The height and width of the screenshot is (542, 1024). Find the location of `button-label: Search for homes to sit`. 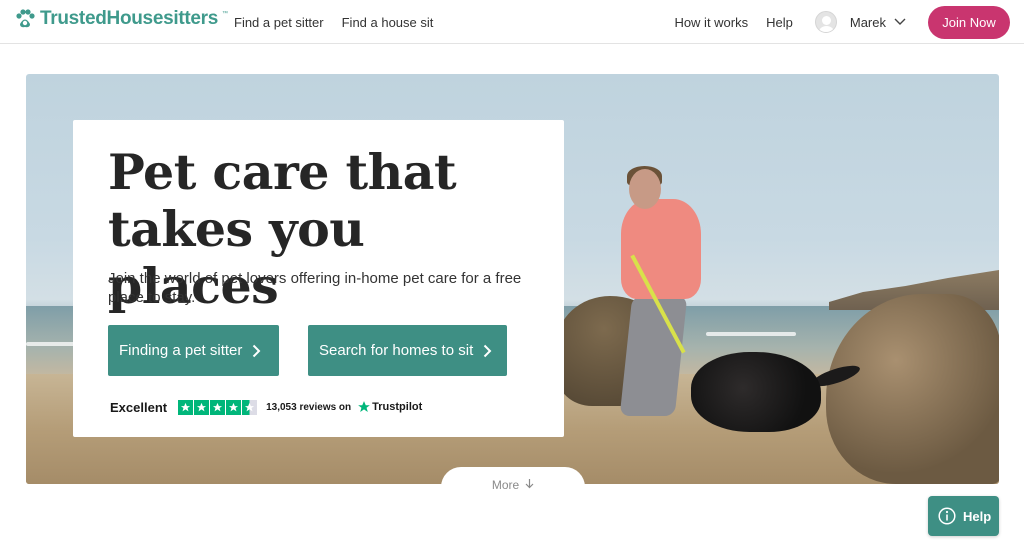

button-label: Search for homes to sit is located at coordinates (396, 350).